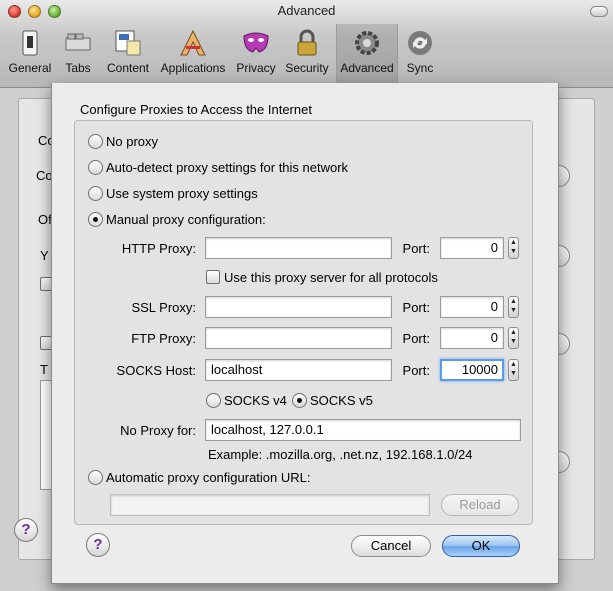 This screenshot has width=613, height=591. I want to click on toolbar-item-content: Content, so click(128, 55).